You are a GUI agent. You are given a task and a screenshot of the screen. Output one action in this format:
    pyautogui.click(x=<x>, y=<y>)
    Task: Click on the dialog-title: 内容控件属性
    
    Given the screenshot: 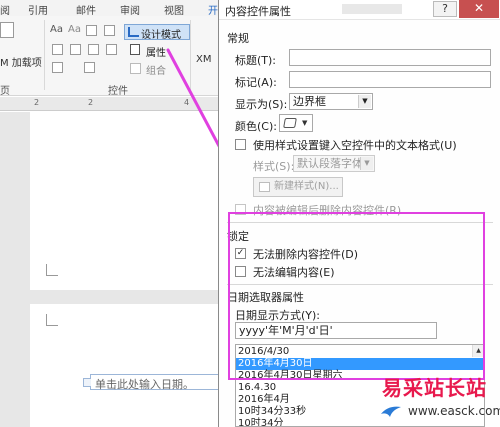 What is the action you would take?
    pyautogui.click(x=258, y=11)
    